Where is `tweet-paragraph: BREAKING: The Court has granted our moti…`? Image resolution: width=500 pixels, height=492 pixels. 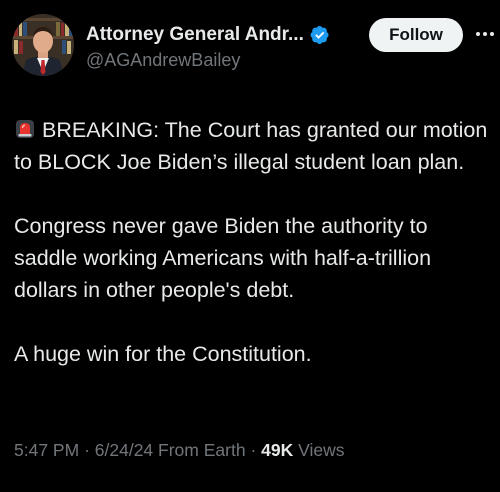 tweet-paragraph: BREAKING: The Court has granted our moti… is located at coordinates (252, 146).